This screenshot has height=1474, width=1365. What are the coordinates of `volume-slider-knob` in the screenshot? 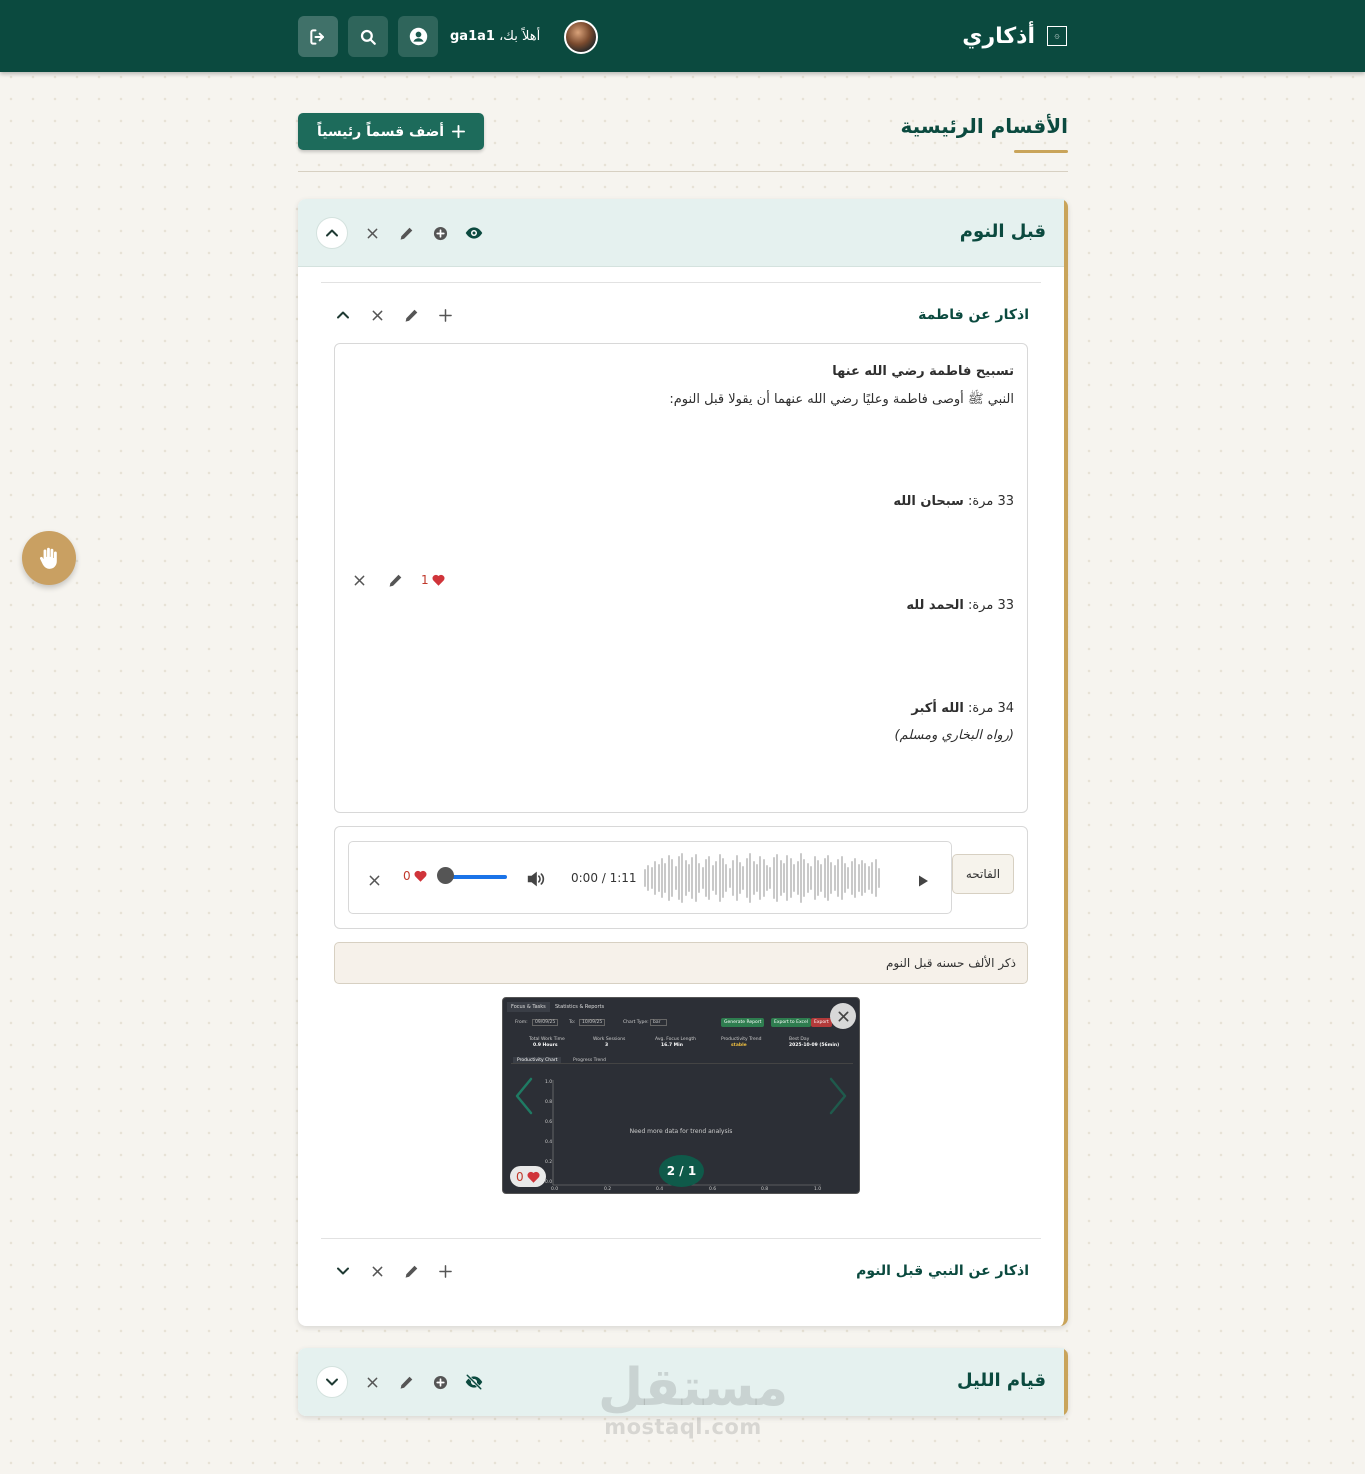 It's located at (445, 875).